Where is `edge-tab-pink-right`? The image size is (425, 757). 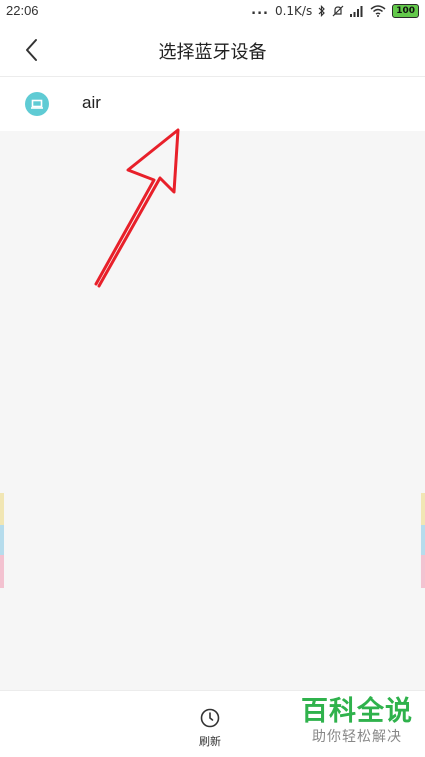 edge-tab-pink-right is located at coordinates (423, 571).